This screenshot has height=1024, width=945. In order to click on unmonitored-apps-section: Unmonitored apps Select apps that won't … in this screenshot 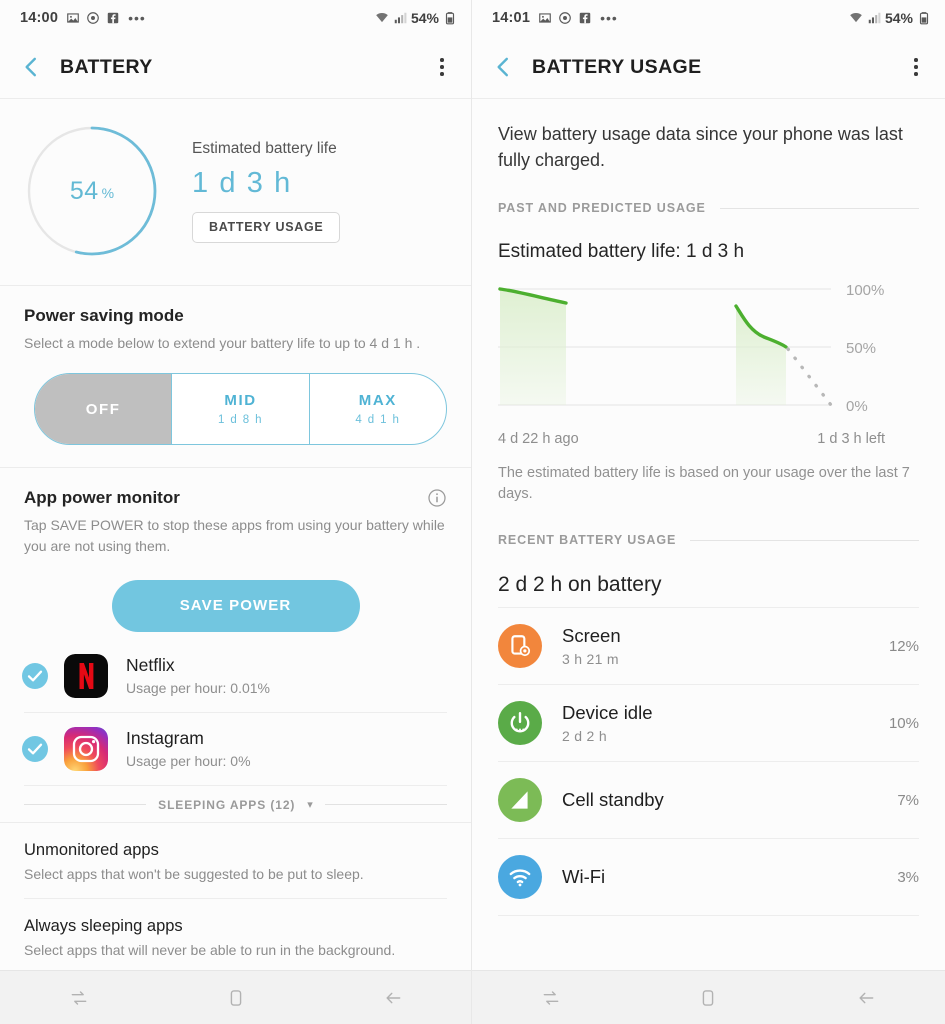, I will do `click(235, 852)`.